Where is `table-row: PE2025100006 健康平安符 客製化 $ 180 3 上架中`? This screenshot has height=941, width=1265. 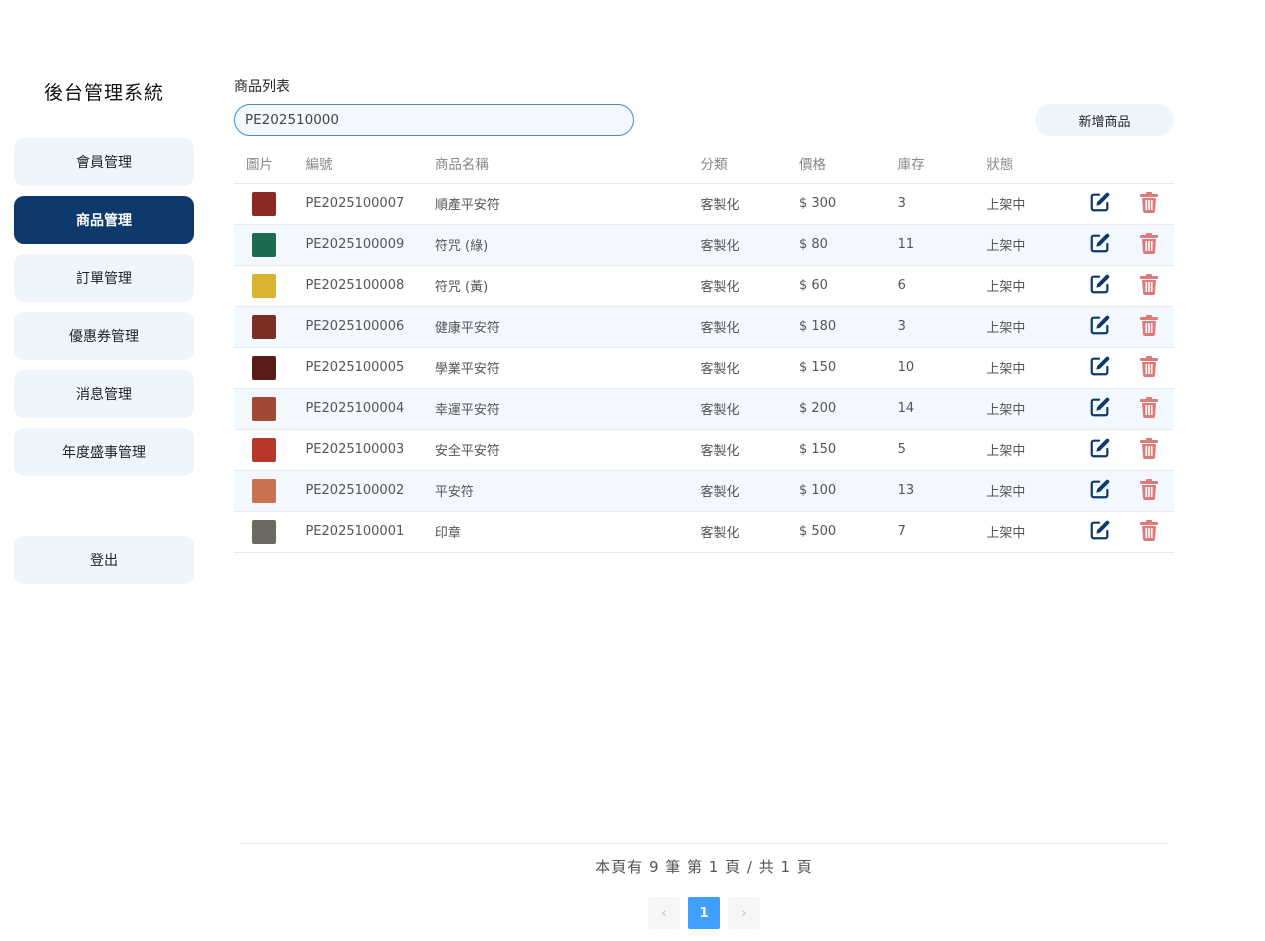
table-row: PE2025100006 健康平安符 客製化 $ 180 3 上架中 is located at coordinates (704, 327).